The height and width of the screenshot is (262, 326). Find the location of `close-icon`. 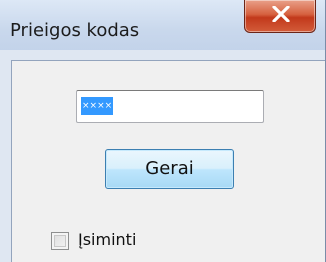

close-icon is located at coordinates (281, 14).